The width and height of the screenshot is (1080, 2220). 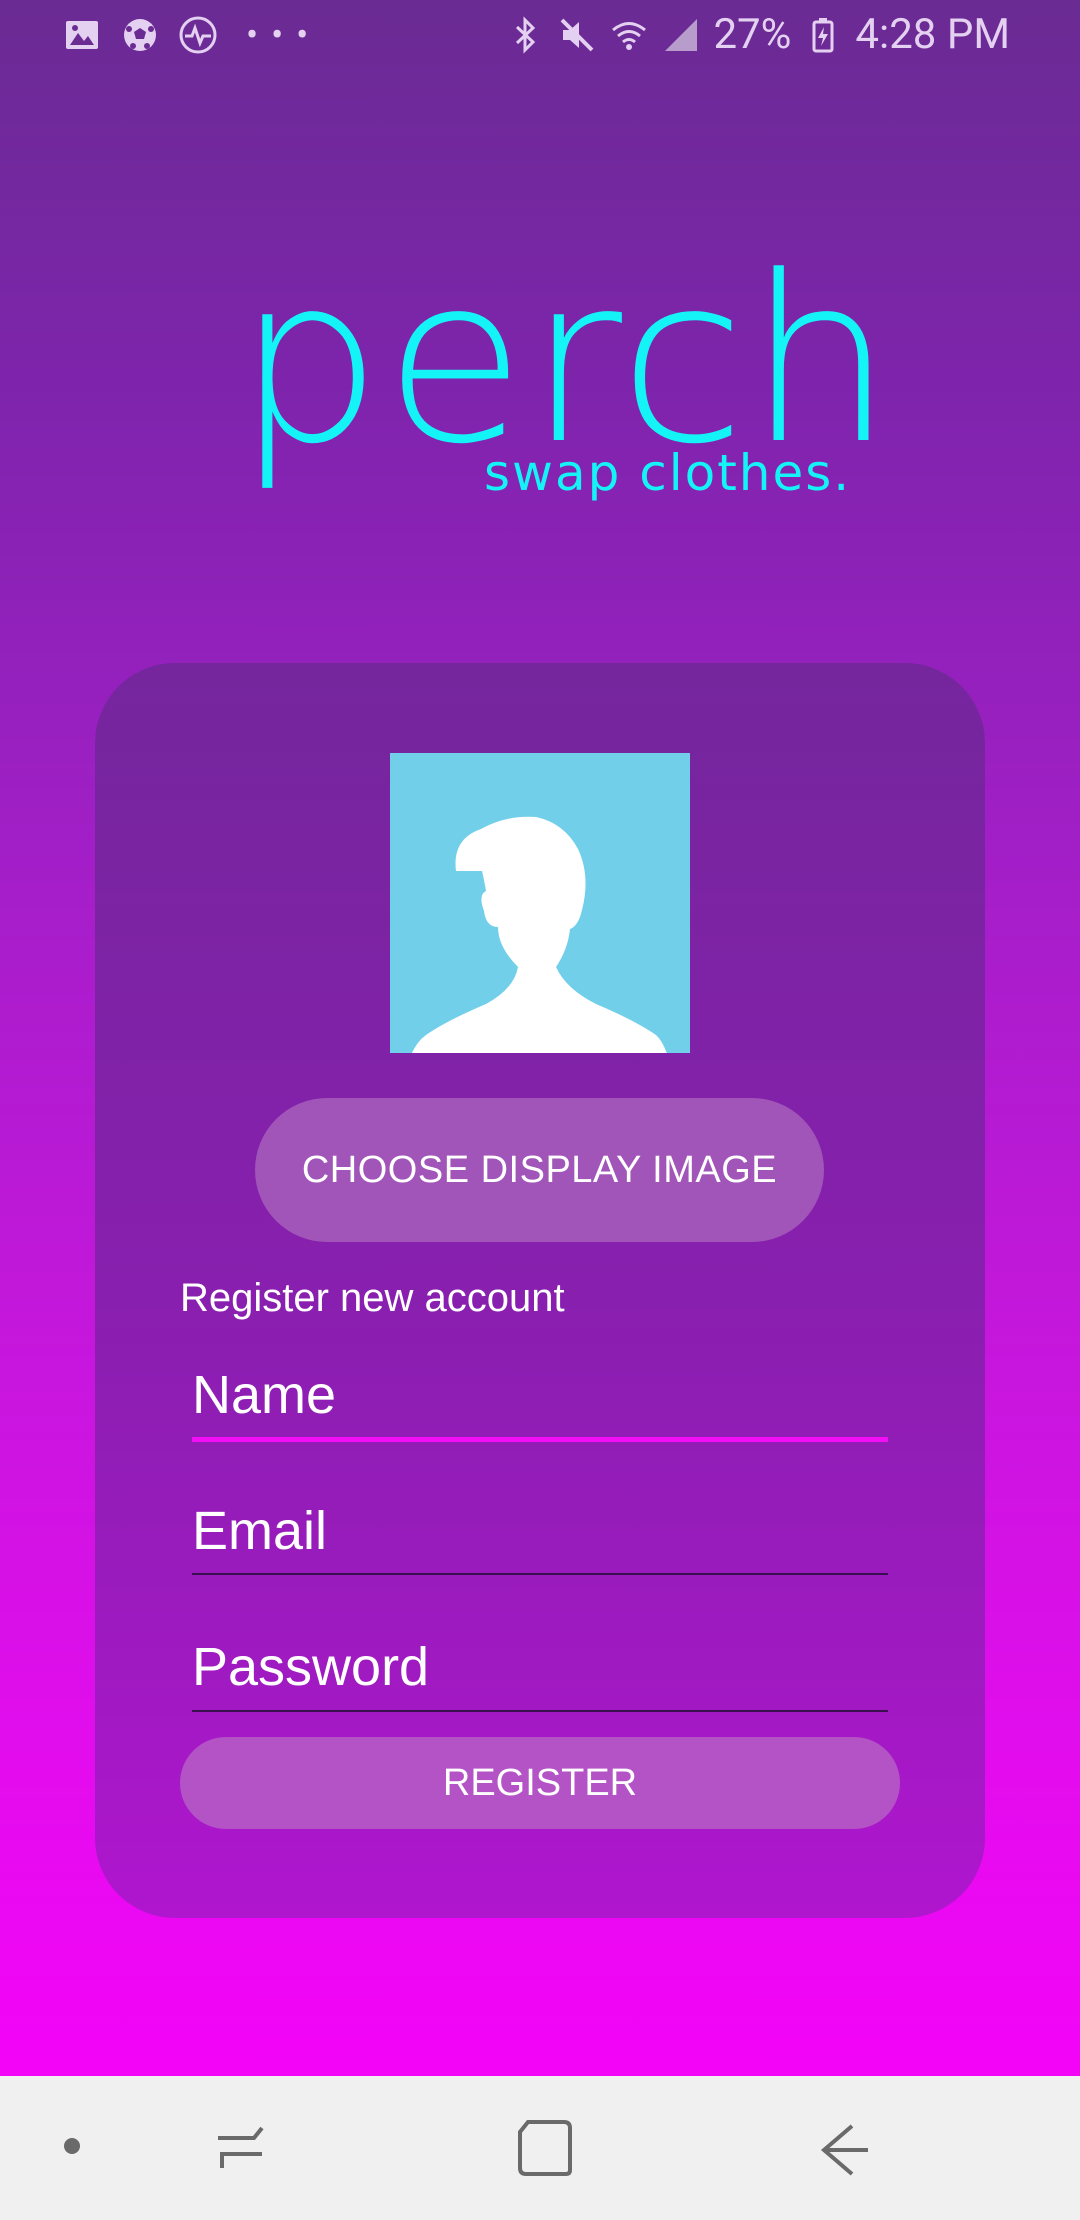 What do you see at coordinates (540, 1531) in the screenshot?
I see `email-field` at bounding box center [540, 1531].